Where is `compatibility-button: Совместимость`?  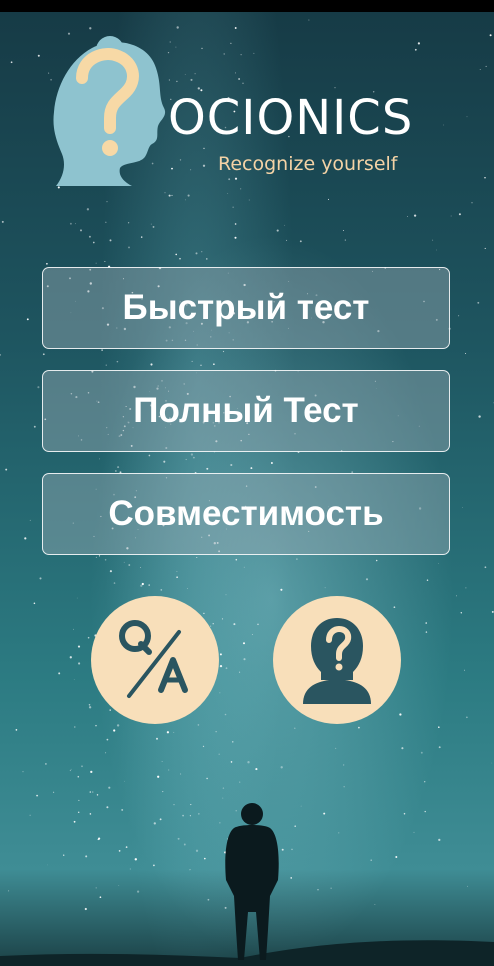
compatibility-button: Совместимость is located at coordinates (246, 514).